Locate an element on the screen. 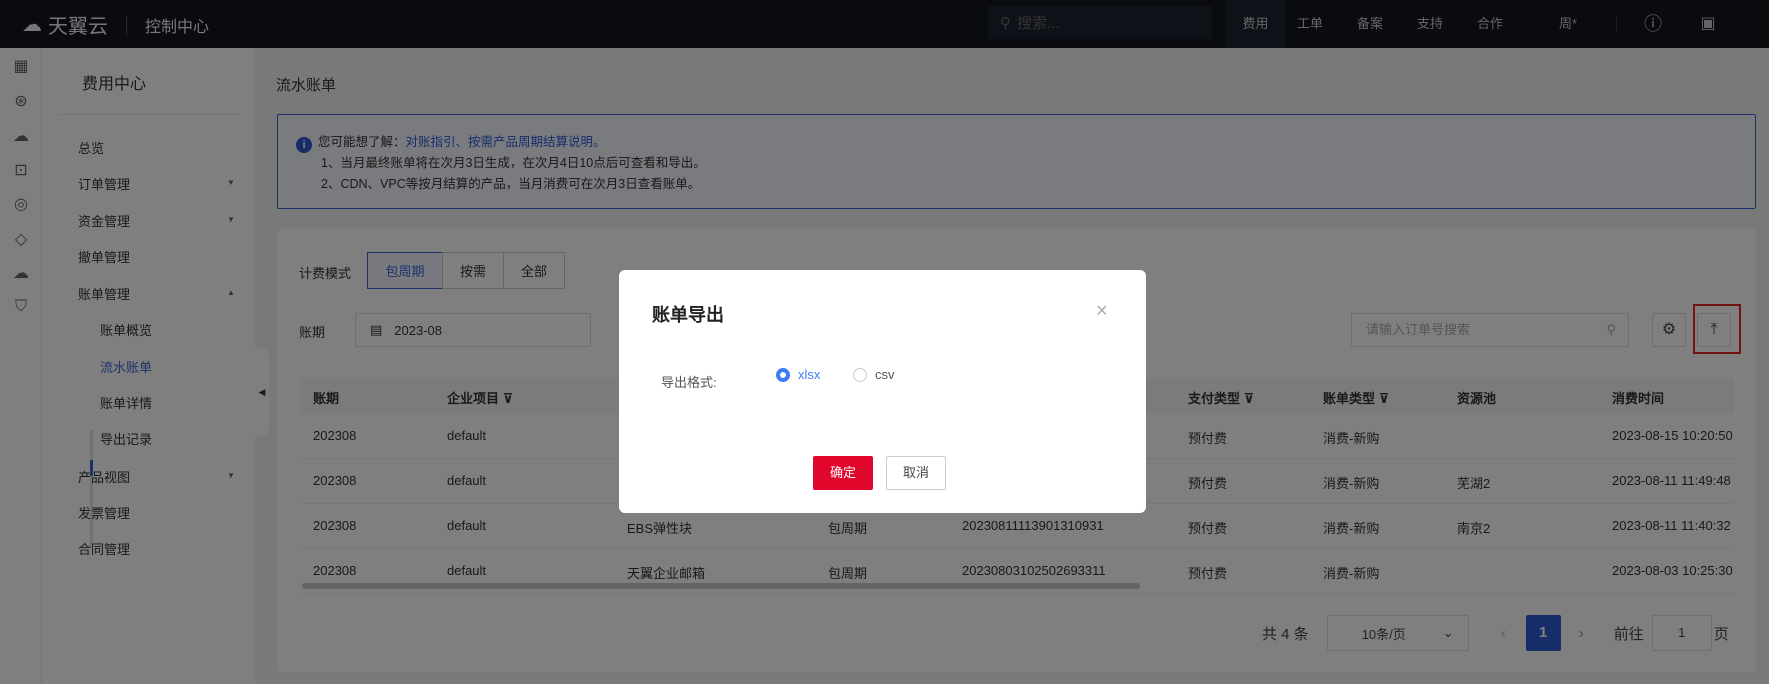 The width and height of the screenshot is (1769, 684). radio-xlsx: xlsx is located at coordinates (798, 374).